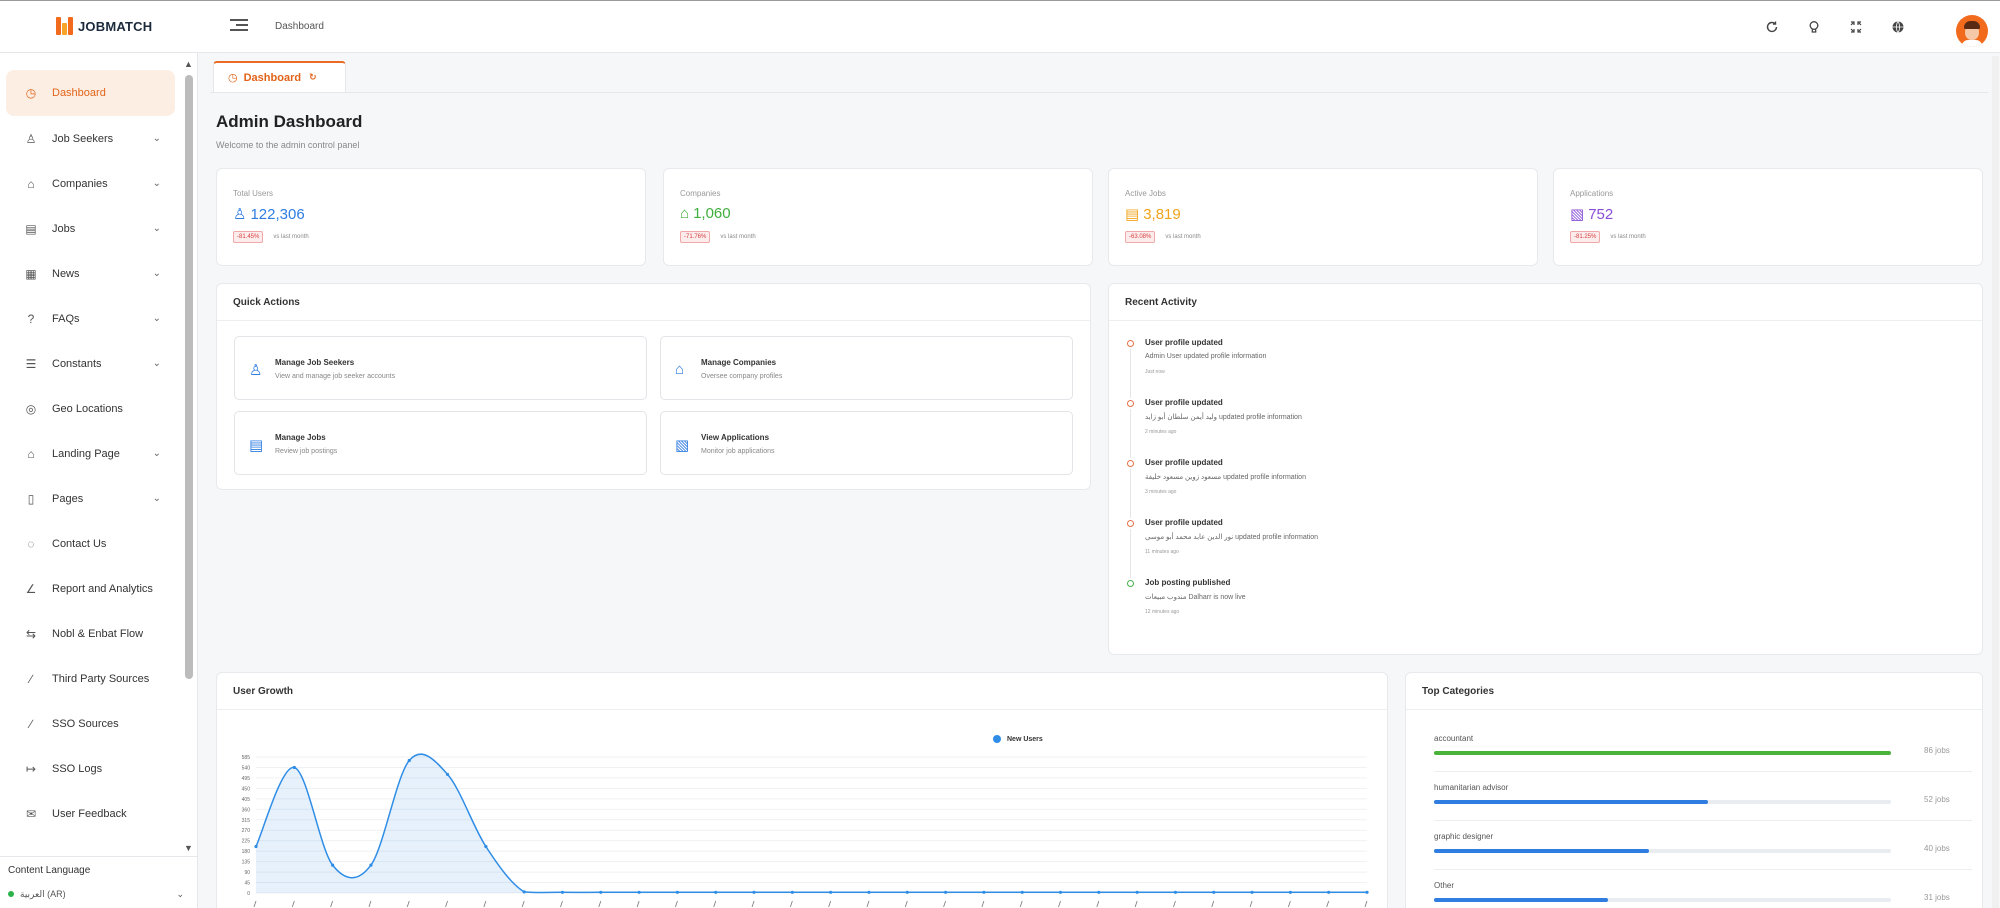 Image resolution: width=2000 pixels, height=908 pixels. Describe the element at coordinates (90, 588) in the screenshot. I see `sidebar-item-report-and-analytics: ∠ Report and Analytics` at that location.